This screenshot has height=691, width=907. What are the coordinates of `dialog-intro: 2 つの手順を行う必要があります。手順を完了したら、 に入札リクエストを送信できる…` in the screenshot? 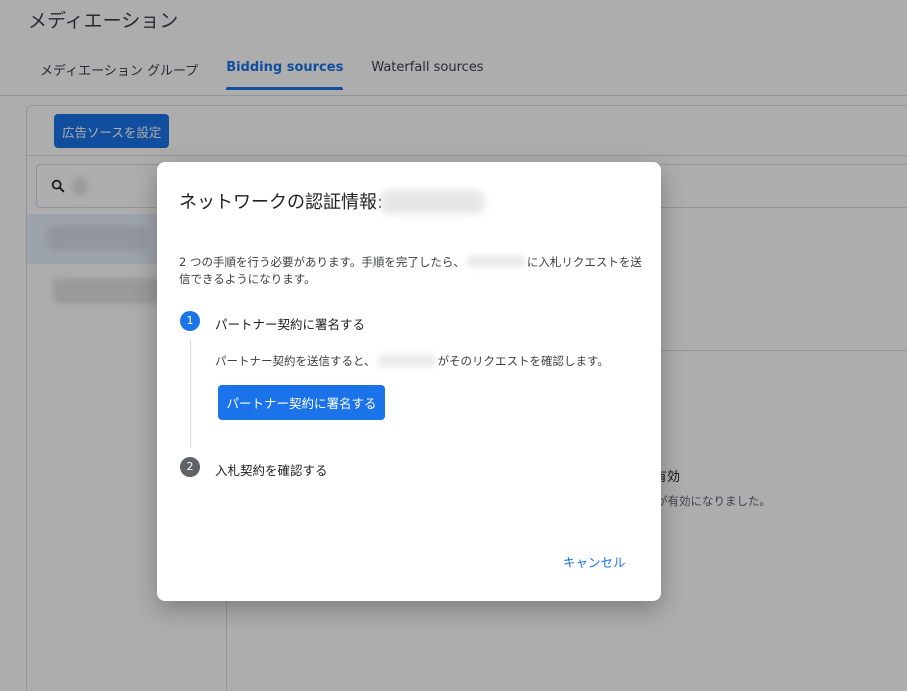 It's located at (414, 271).